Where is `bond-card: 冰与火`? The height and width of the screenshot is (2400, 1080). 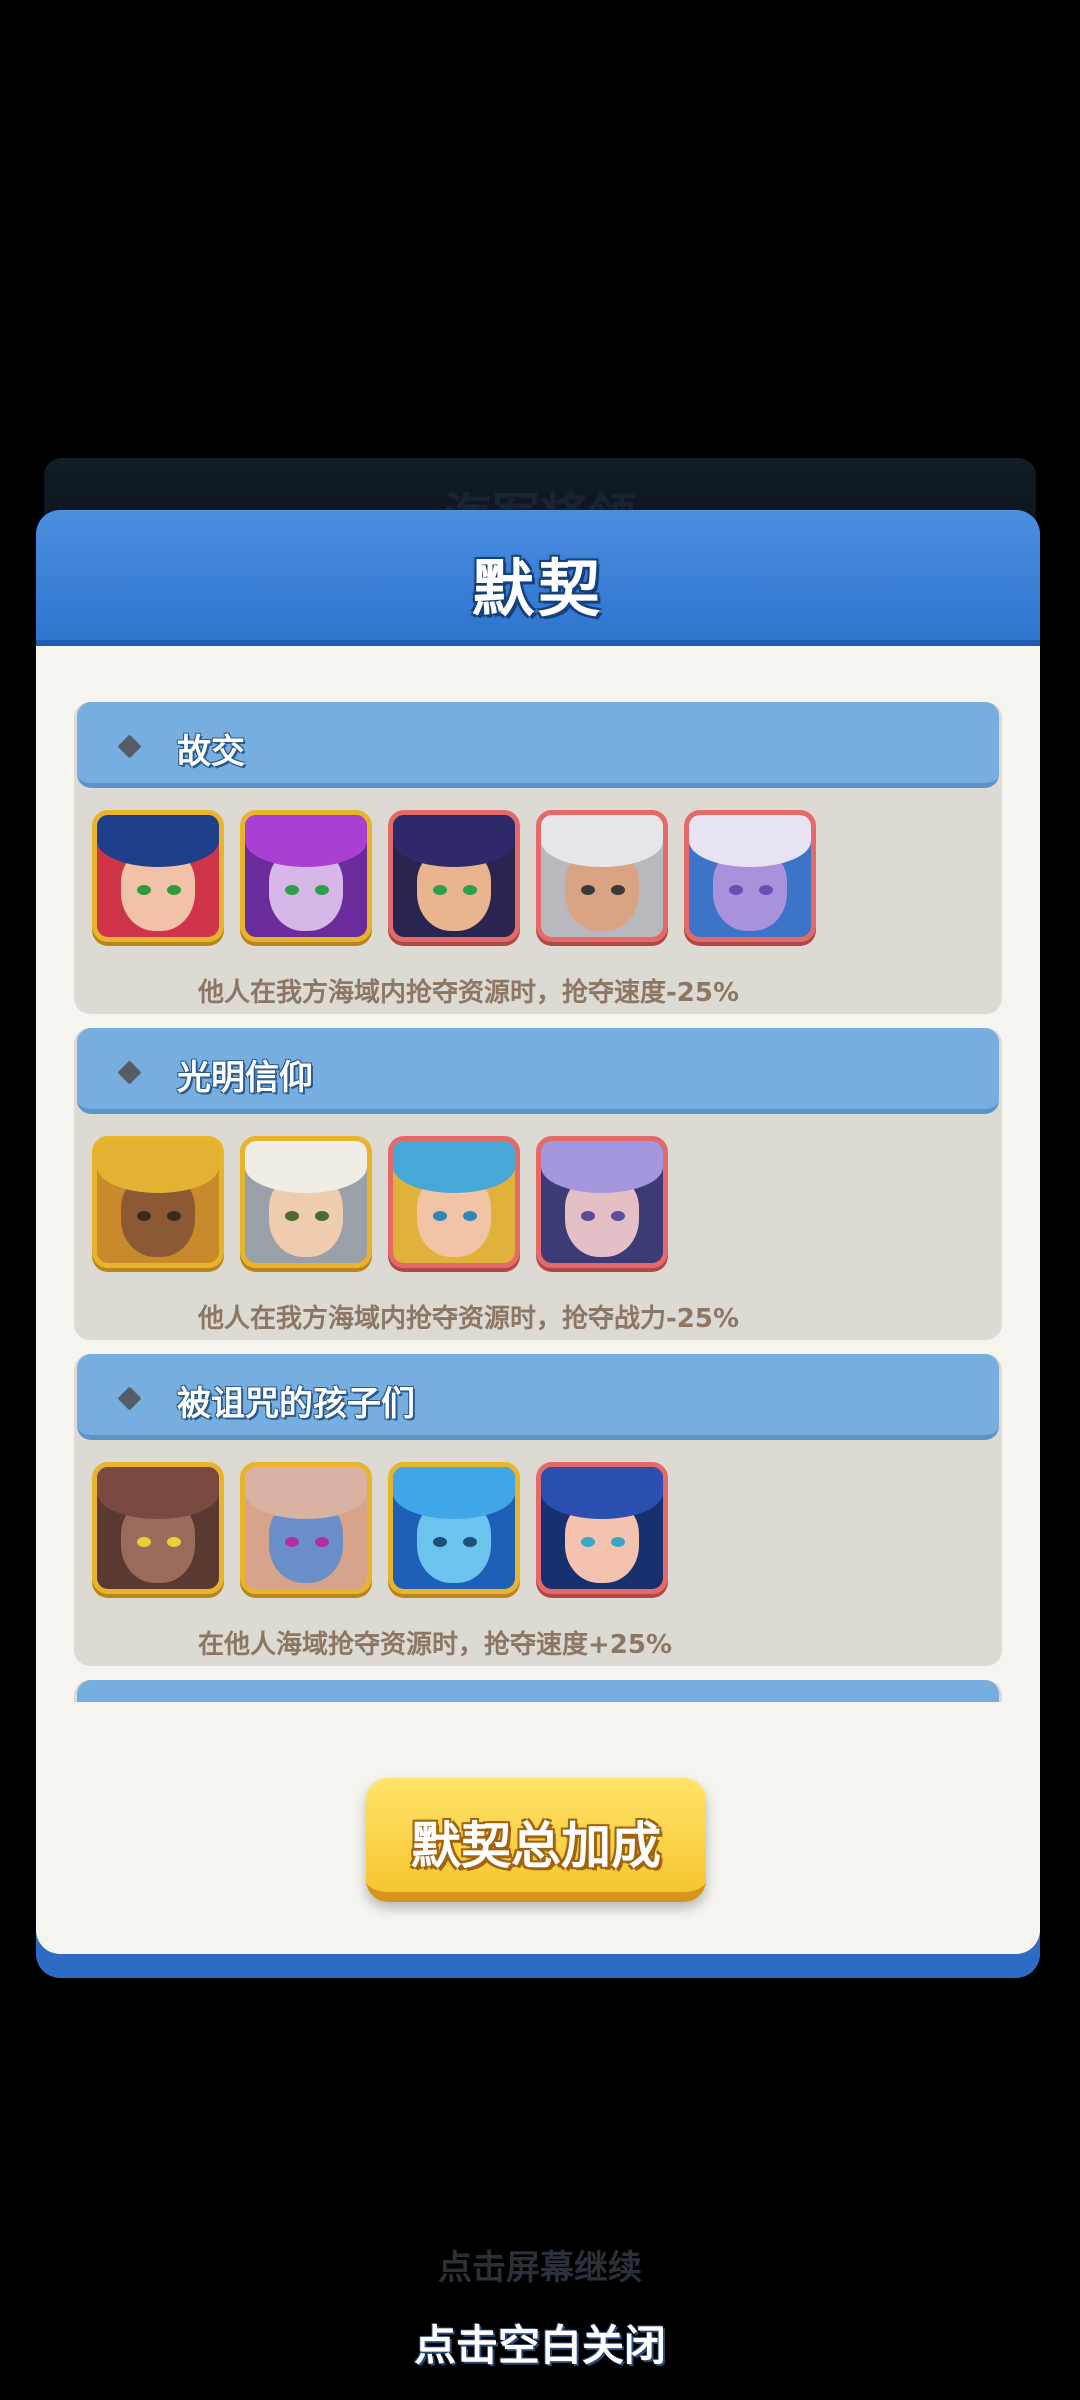 bond-card: 冰与火 is located at coordinates (538, 1691).